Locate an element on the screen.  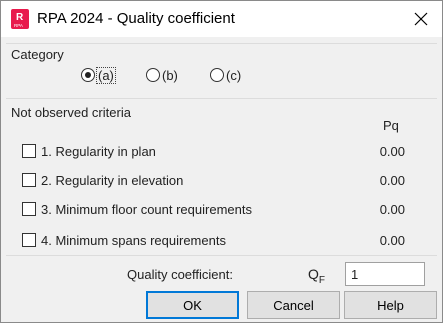
criterion-row-3: 3. Minimum floor count requirements 0.00 is located at coordinates (217, 209).